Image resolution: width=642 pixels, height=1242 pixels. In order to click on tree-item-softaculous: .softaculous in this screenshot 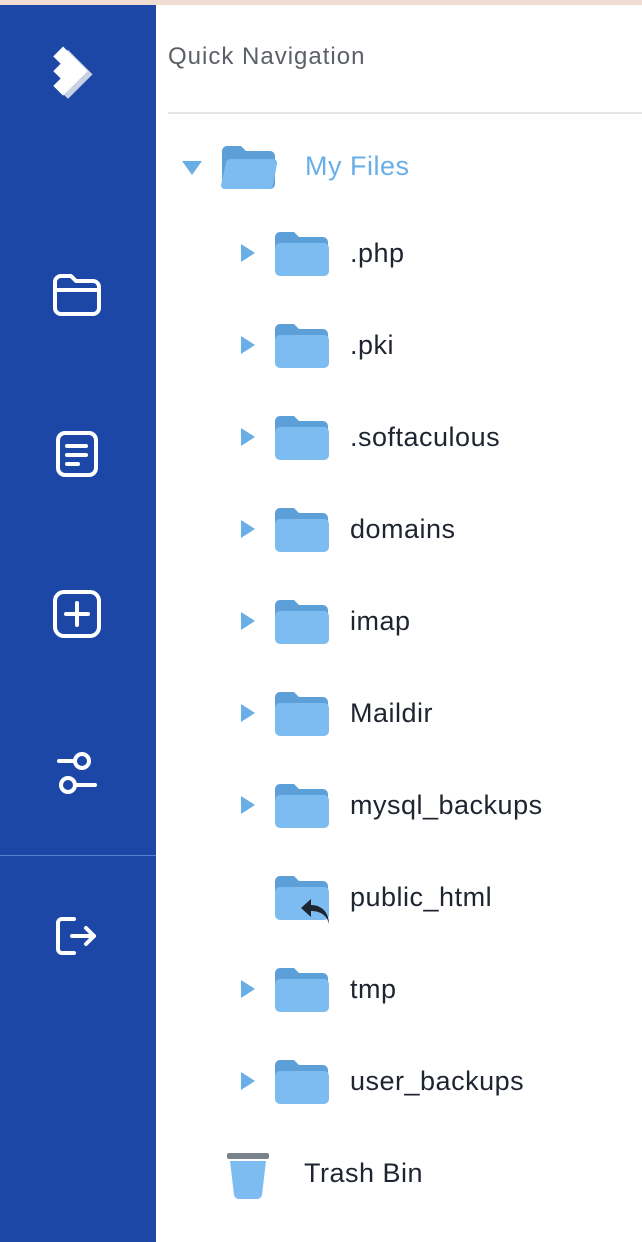, I will do `click(399, 437)`.